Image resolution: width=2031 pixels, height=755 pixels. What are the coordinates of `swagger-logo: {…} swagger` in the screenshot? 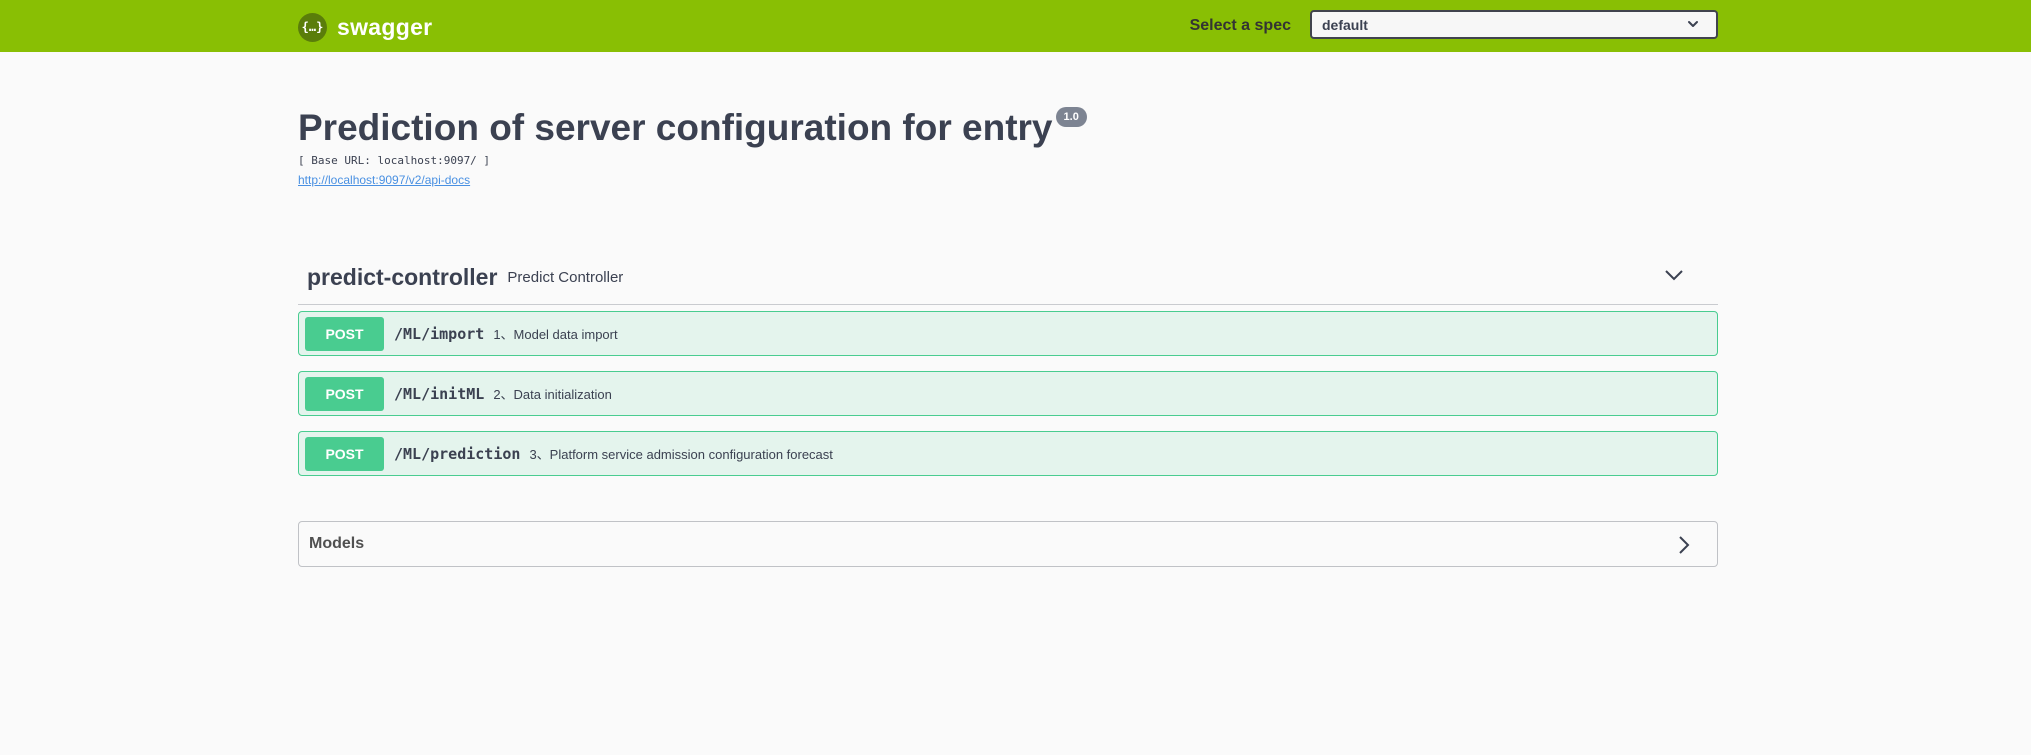 It's located at (365, 27).